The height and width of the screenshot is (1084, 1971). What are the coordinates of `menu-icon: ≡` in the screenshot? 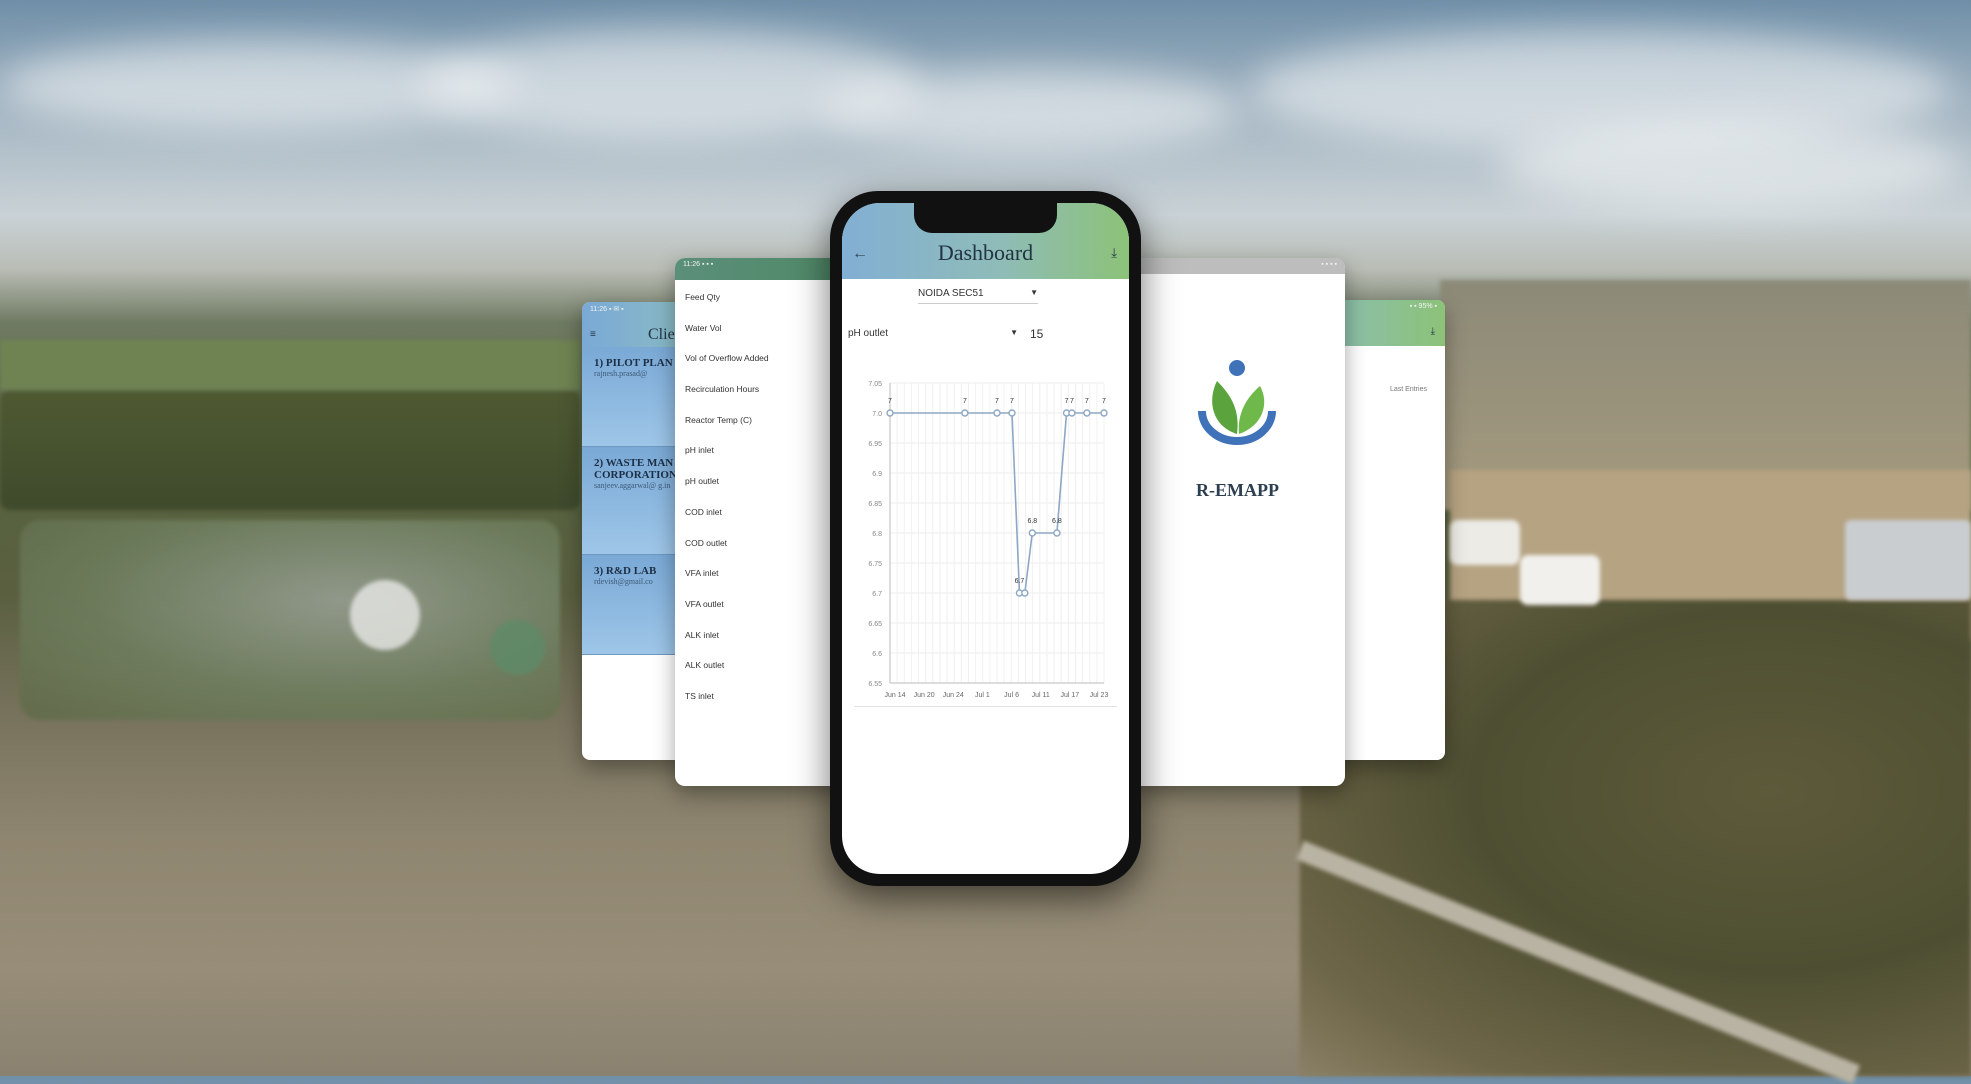 It's located at (593, 334).